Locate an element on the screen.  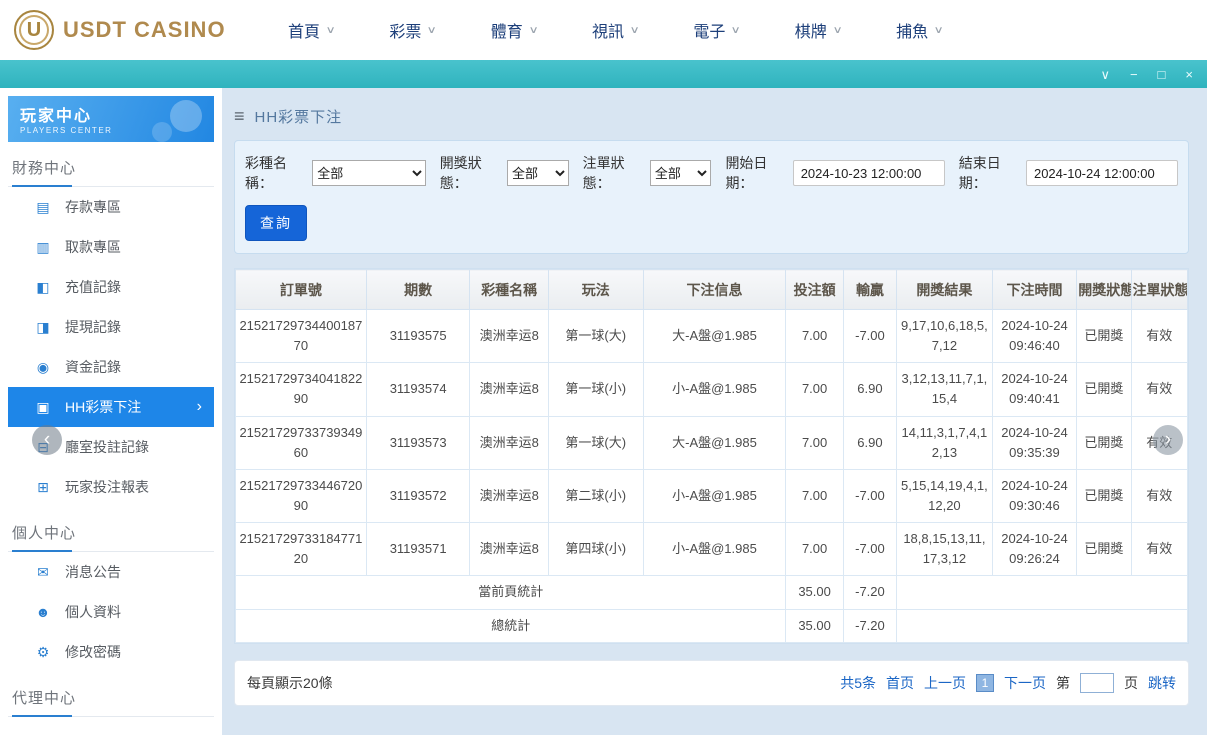
lottery-name-select: 全部 is located at coordinates (369, 173).